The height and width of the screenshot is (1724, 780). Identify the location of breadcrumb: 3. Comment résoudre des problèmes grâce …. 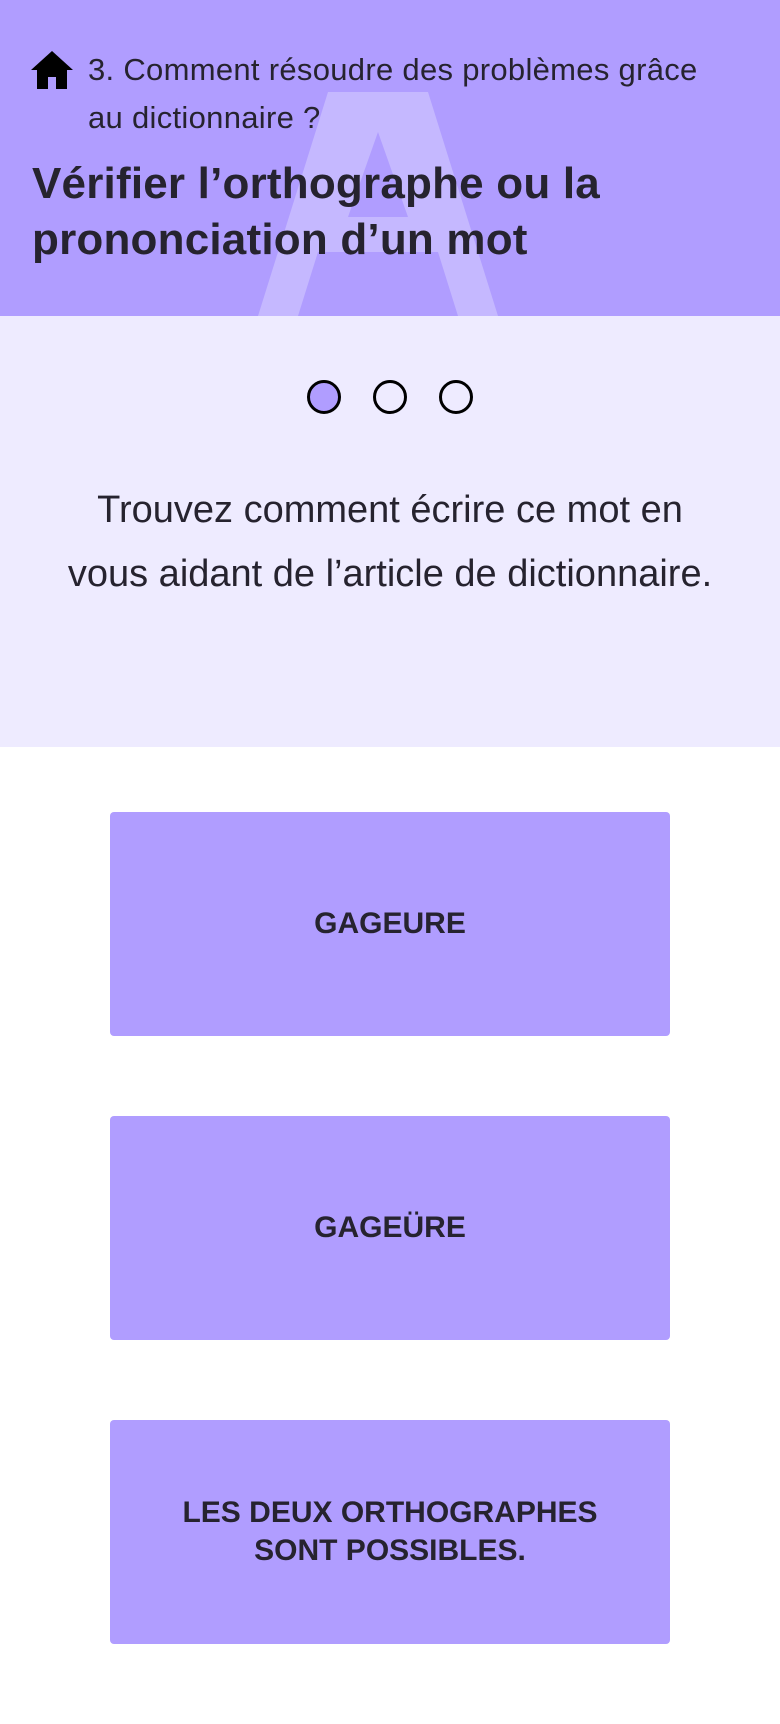
(393, 93).